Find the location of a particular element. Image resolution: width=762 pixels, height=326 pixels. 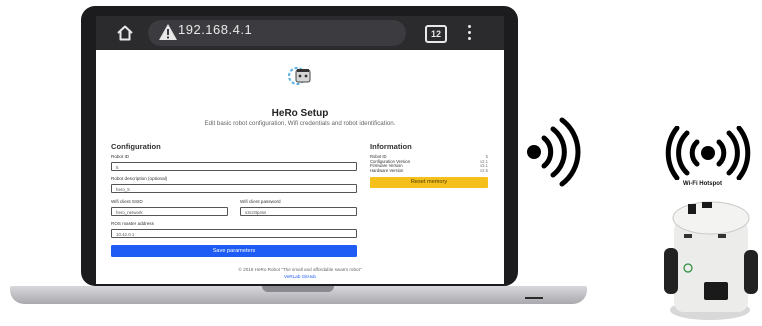

wifi-signal-icon is located at coordinates (554, 152).